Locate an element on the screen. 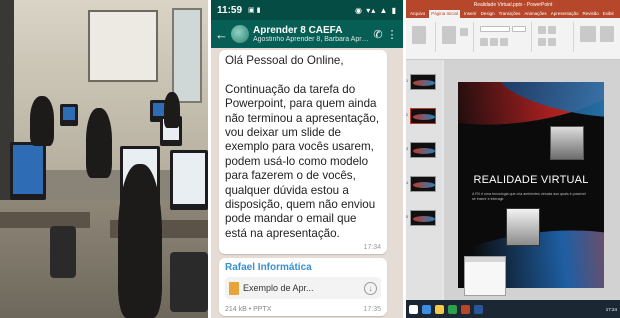 This screenshot has height=318, width=620. group-avatar is located at coordinates (240, 34).